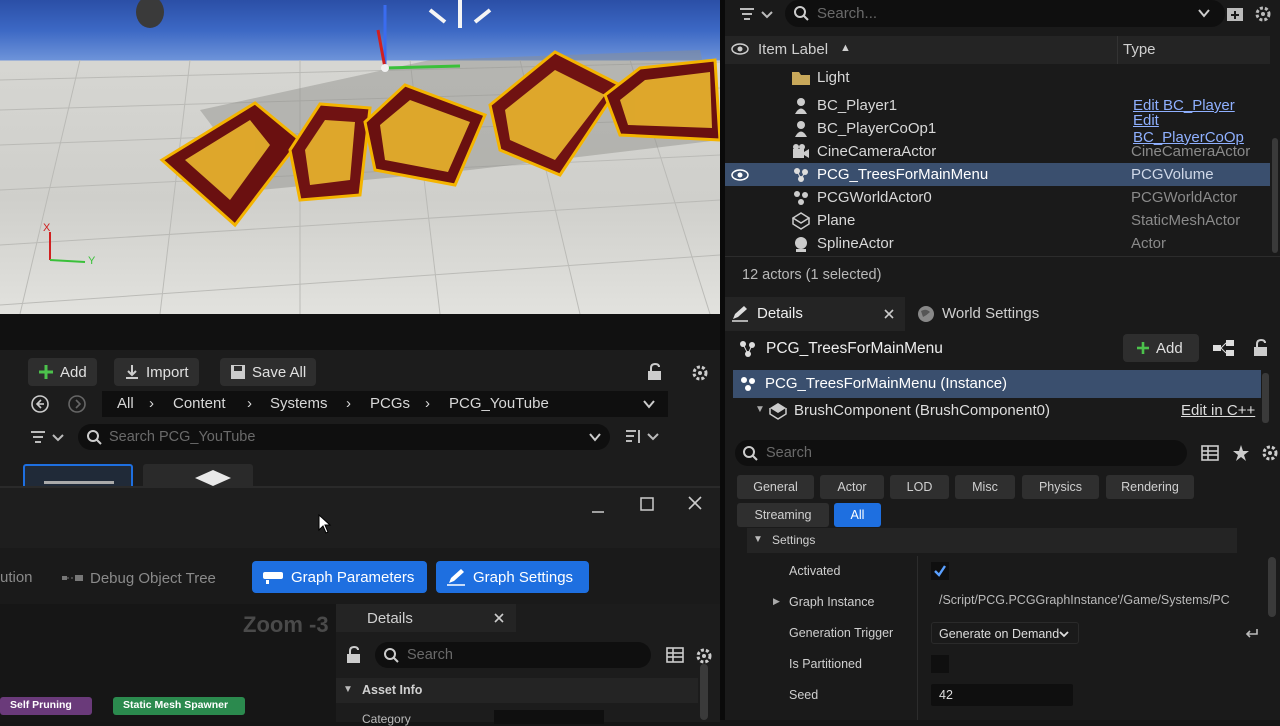  I want to click on component-row-instance-selected: PCG_TreesForMainMenu (Instance), so click(997, 384).